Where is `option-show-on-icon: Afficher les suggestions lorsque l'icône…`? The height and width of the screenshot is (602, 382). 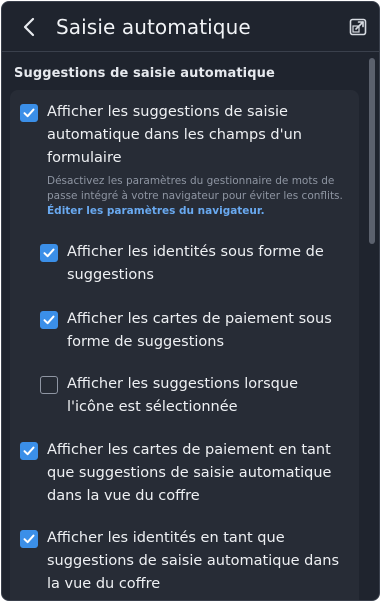 option-show-on-icon: Afficher les suggestions lorsque l'icône… is located at coordinates (175, 396).